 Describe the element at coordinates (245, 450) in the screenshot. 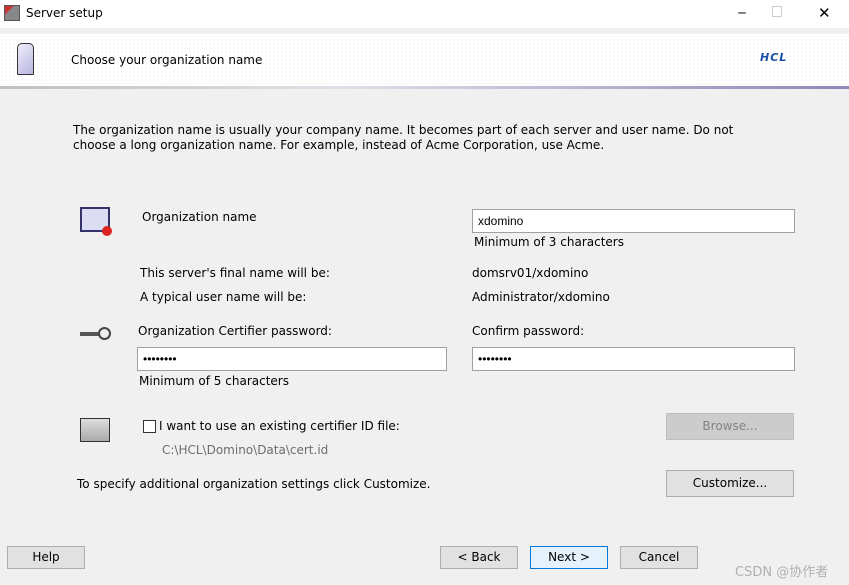

I see `certifier-path: C:\HCL\Domino\Data\cert.id` at that location.